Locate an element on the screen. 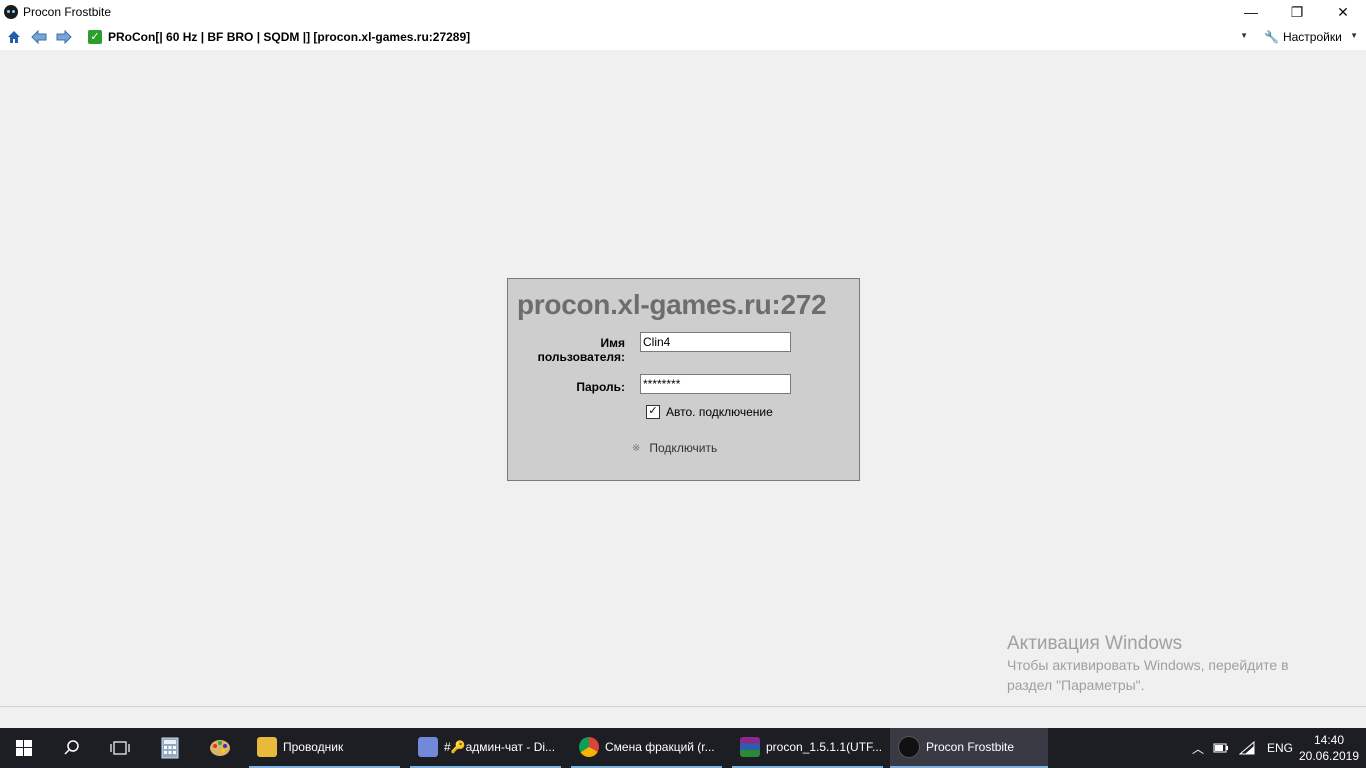 The width and height of the screenshot is (1366, 768). task-view-icon is located at coordinates (120, 748).